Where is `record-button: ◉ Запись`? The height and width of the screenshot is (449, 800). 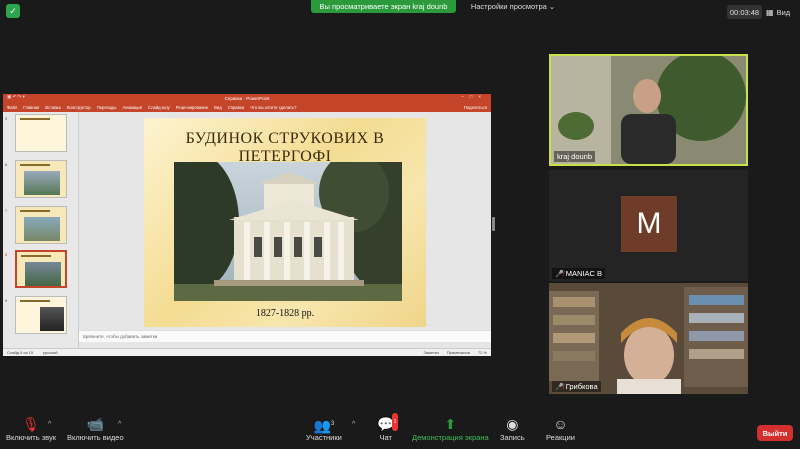
record-button: ◉ Запись is located at coordinates (512, 428).